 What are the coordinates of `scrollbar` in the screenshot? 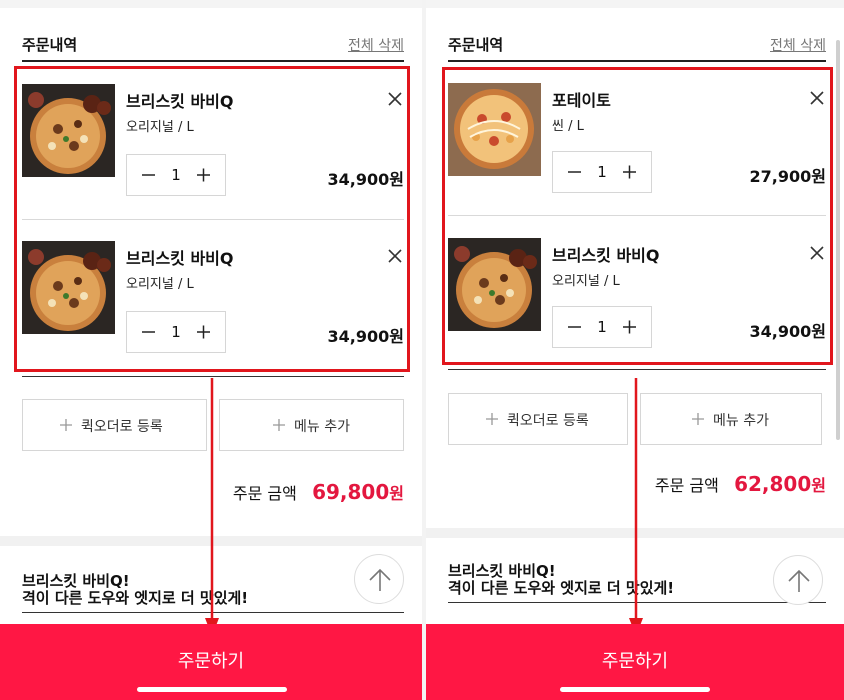 It's located at (838, 240).